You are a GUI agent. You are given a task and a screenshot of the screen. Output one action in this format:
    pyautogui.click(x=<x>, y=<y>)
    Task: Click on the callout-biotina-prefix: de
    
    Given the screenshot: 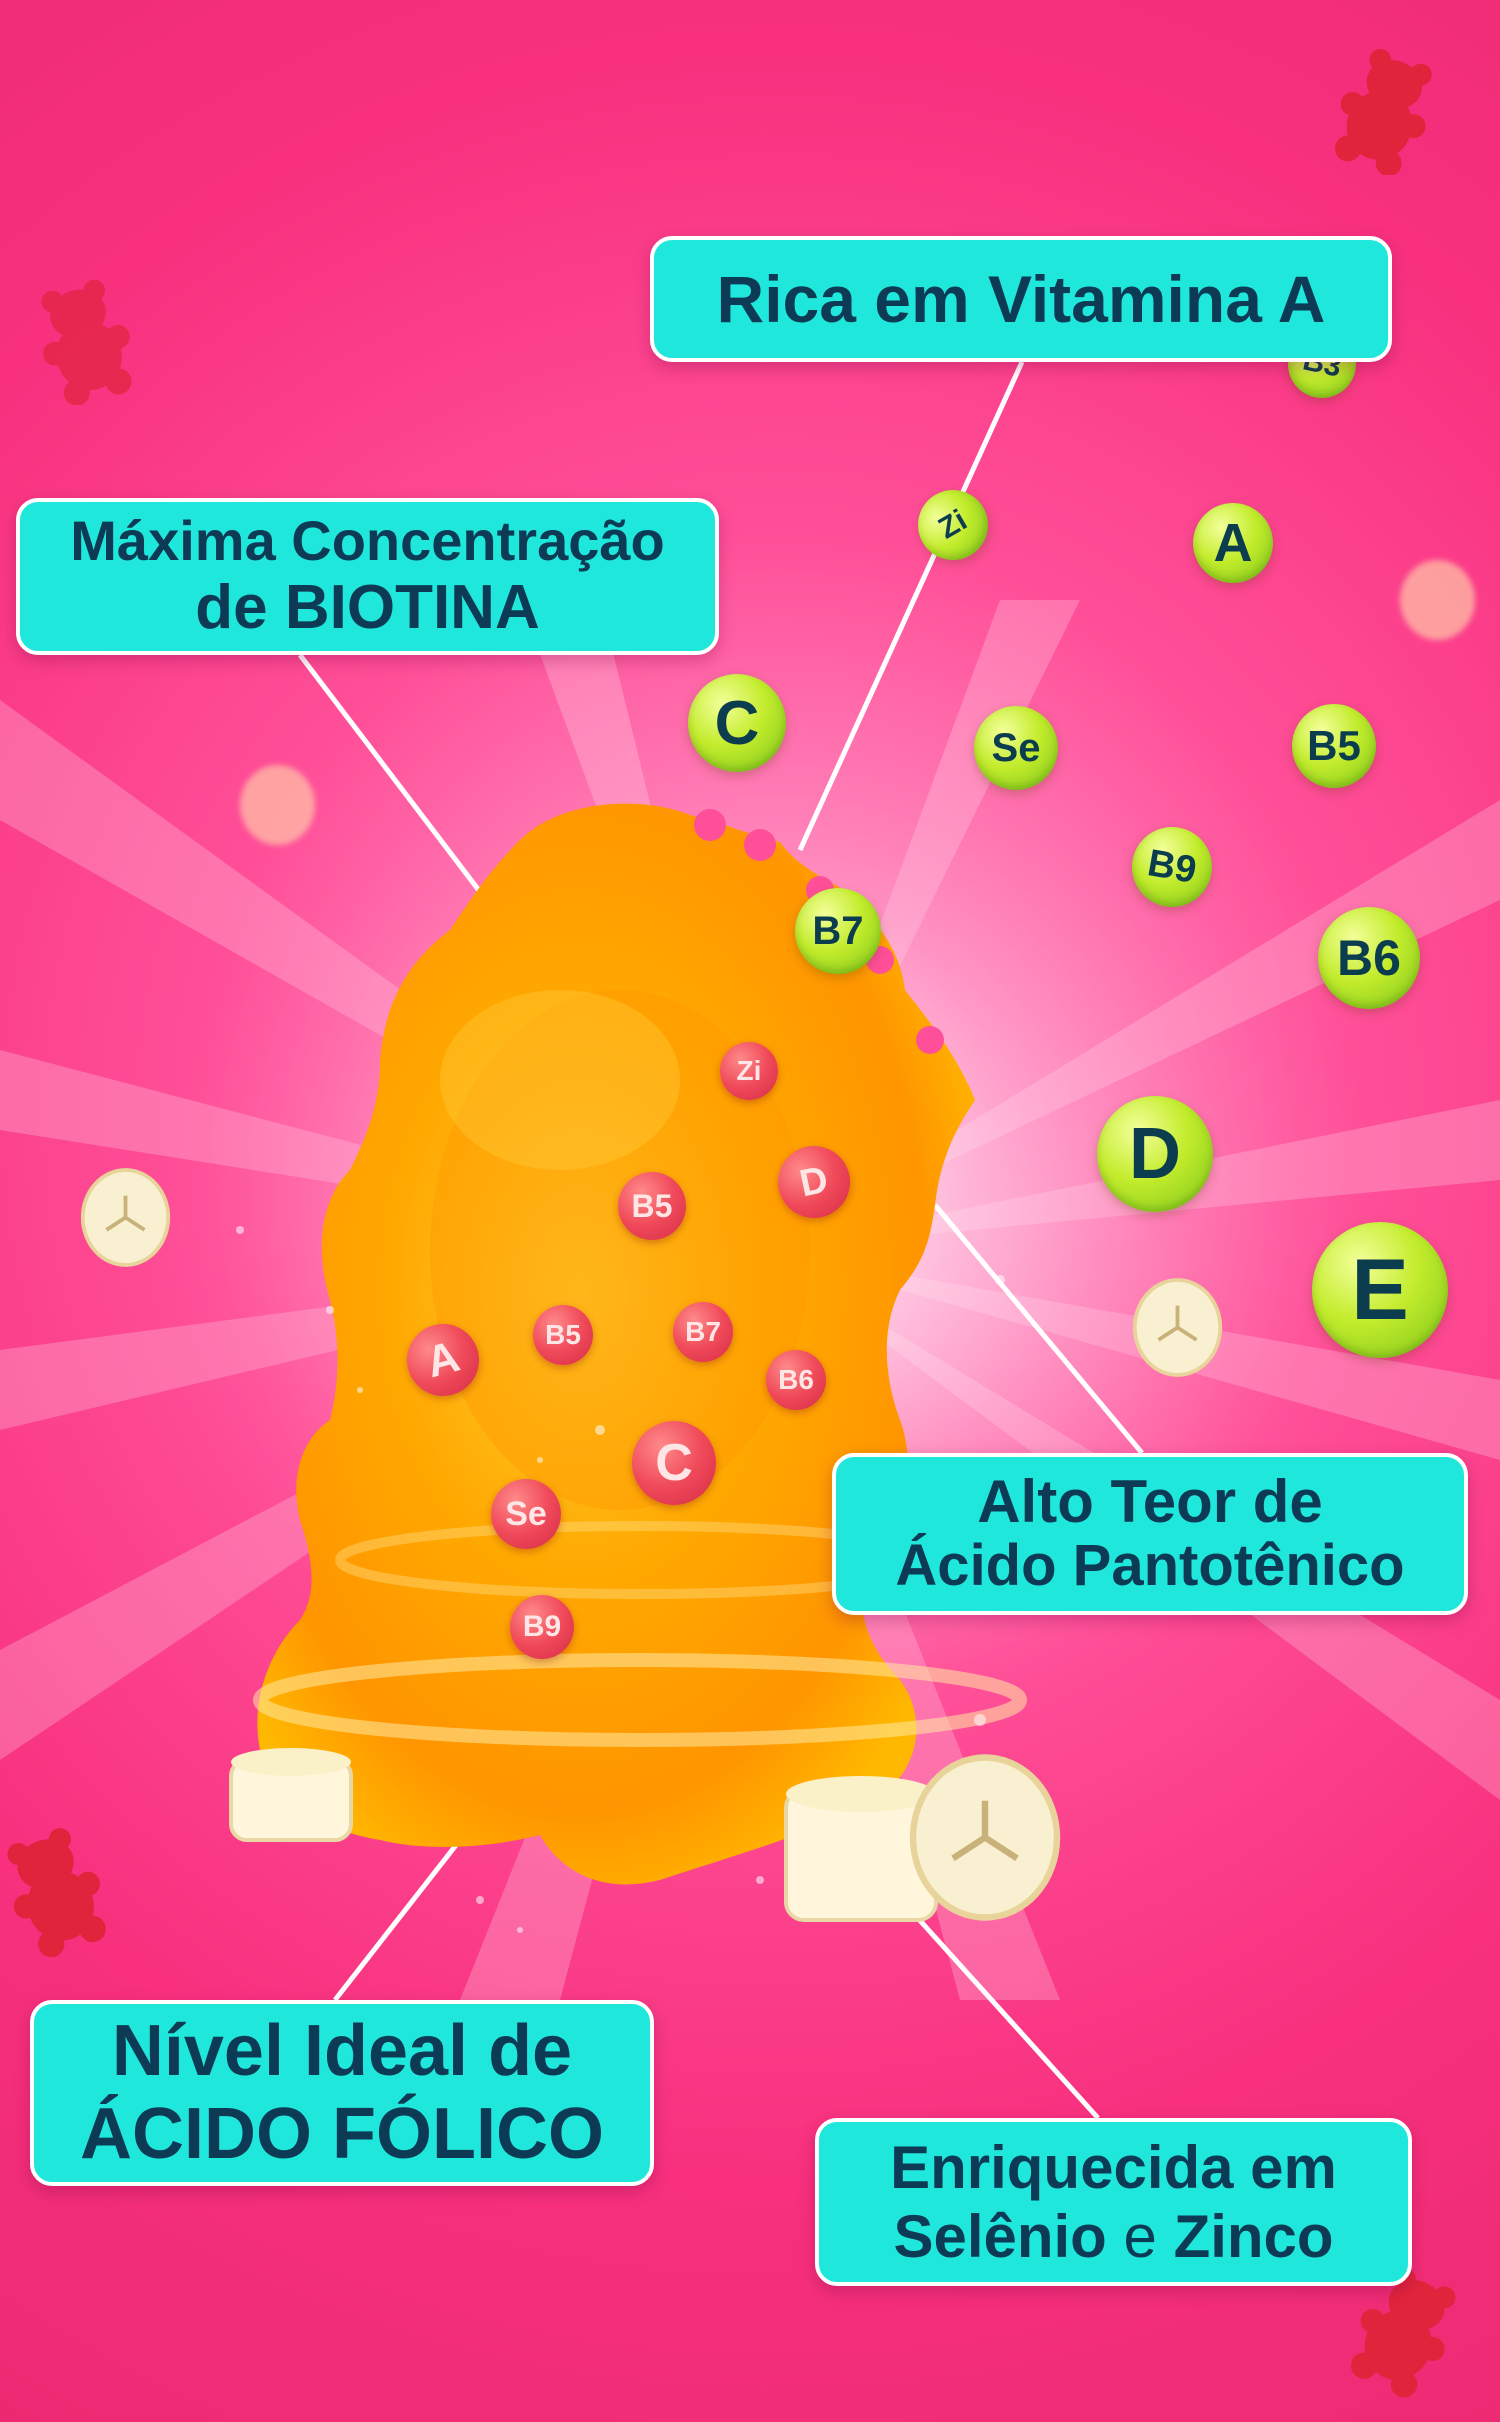 What is the action you would take?
    pyautogui.click(x=240, y=608)
    